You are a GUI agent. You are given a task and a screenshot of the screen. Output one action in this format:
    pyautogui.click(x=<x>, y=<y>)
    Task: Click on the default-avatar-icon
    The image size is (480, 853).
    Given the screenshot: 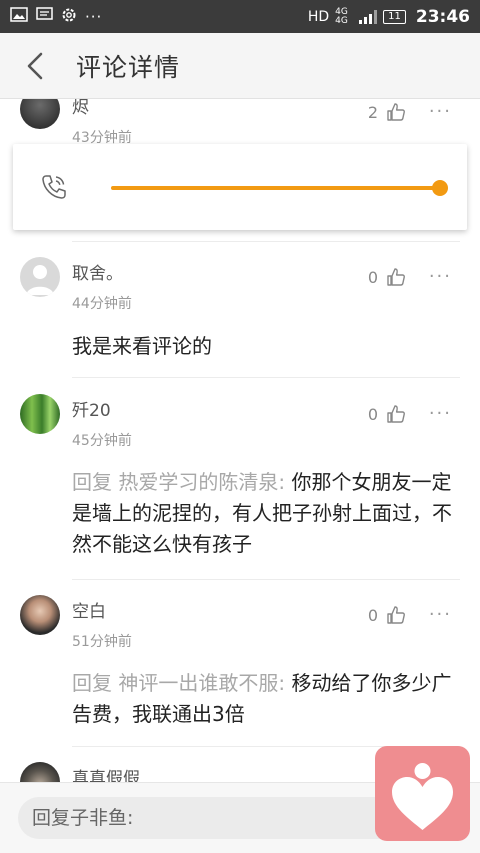 What is the action you would take?
    pyautogui.click(x=40, y=280)
    